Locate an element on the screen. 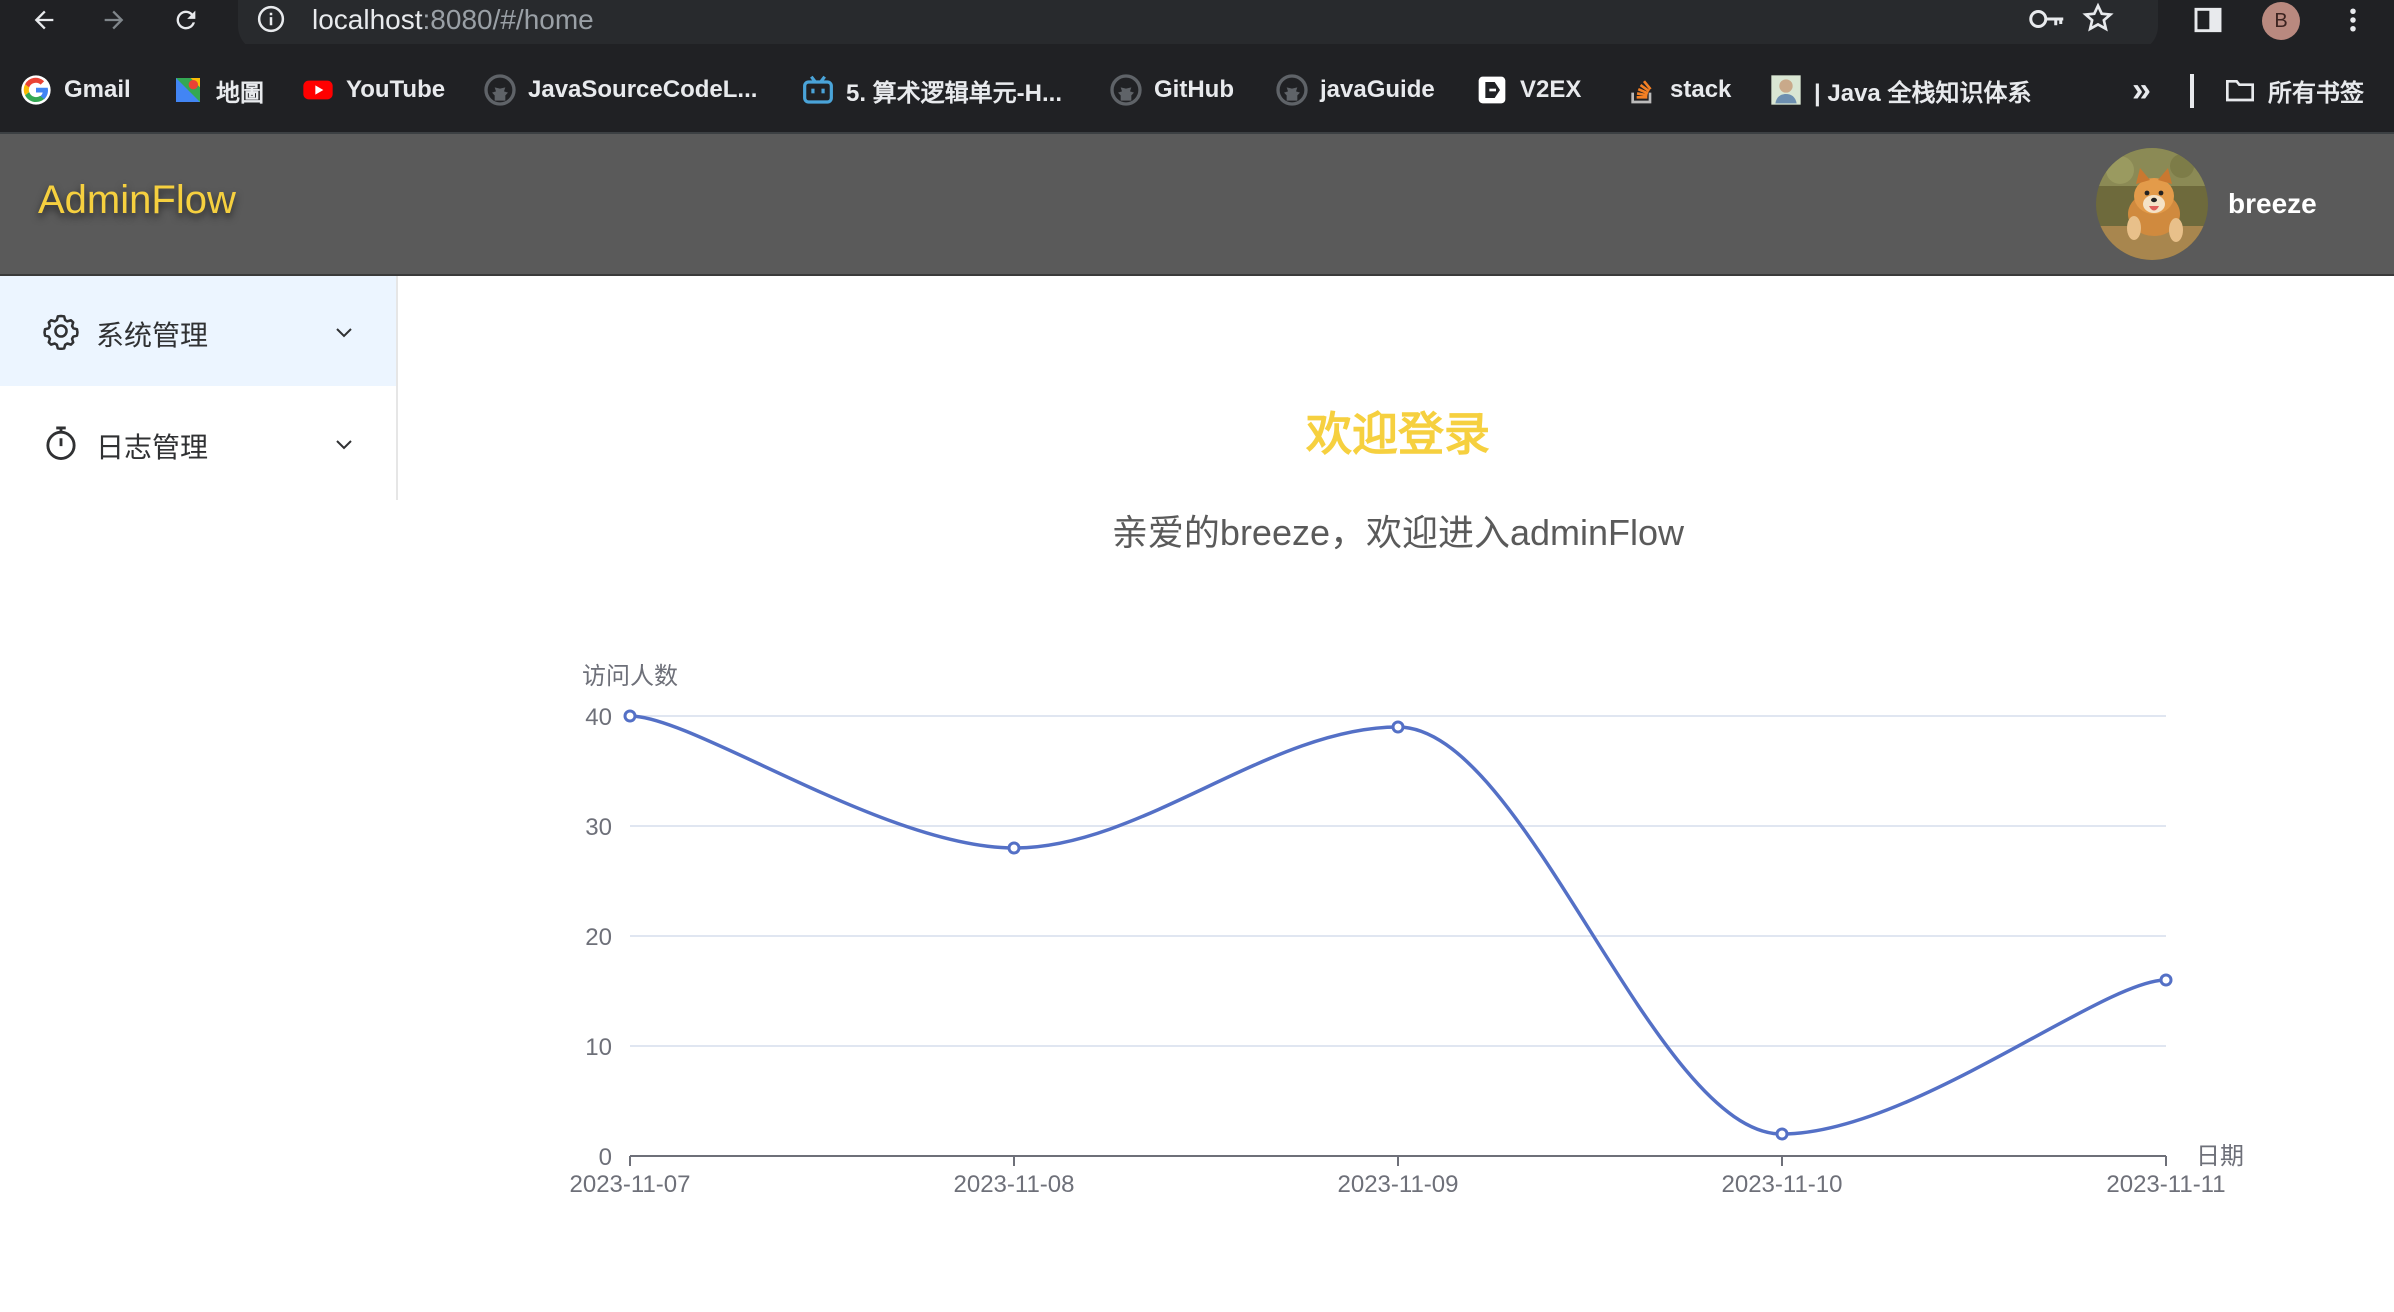 Image resolution: width=2394 pixels, height=1312 pixels. x-tick-label: 2023-11-07 is located at coordinates (630, 1184).